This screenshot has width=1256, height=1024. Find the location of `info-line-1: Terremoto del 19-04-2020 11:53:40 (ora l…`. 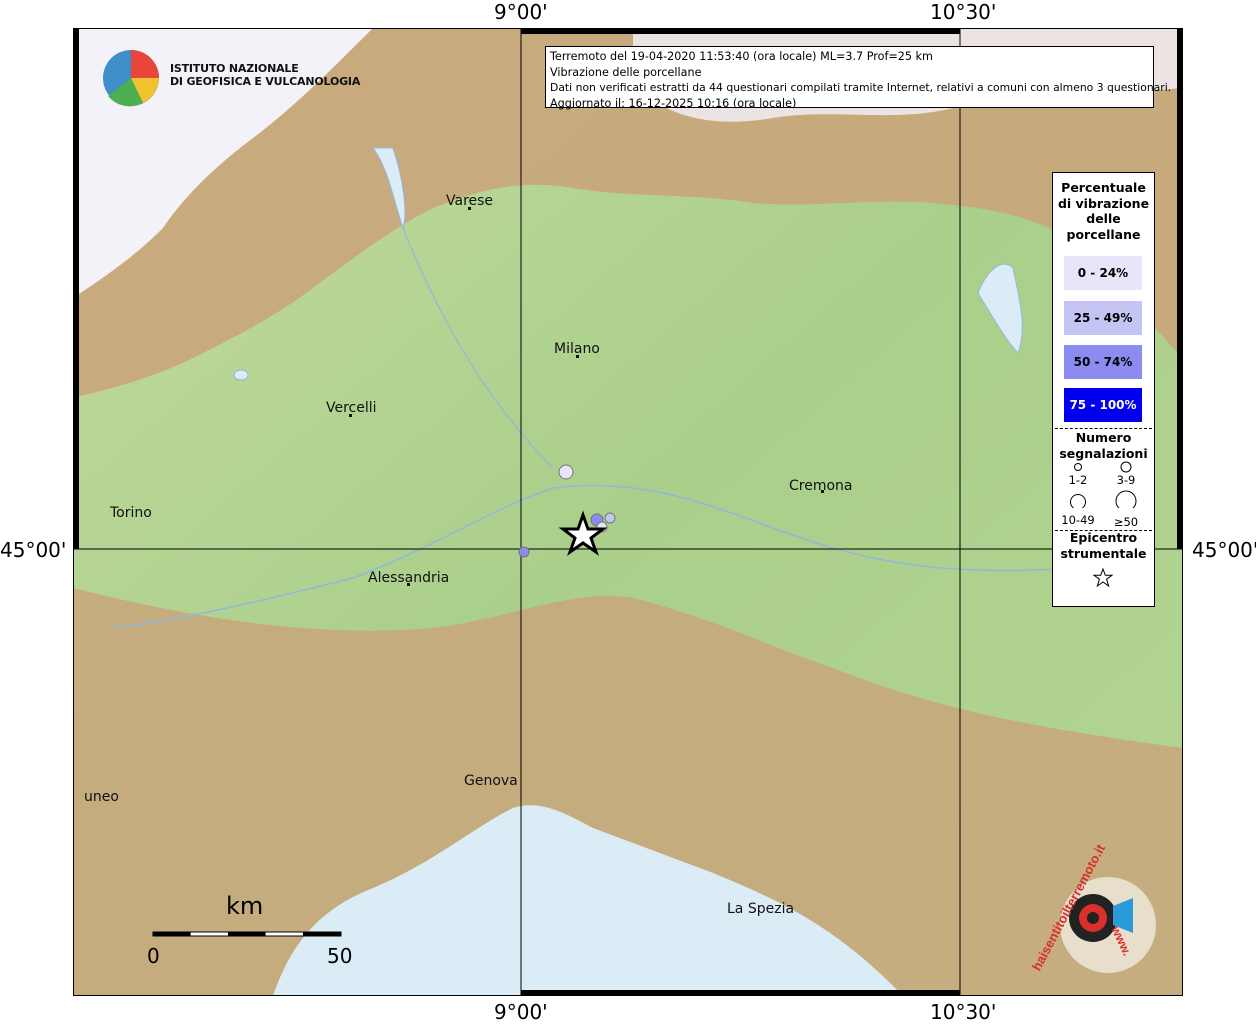

info-line-1: Terremoto del 19-04-2020 11:53:40 (ora l… is located at coordinates (741, 56).